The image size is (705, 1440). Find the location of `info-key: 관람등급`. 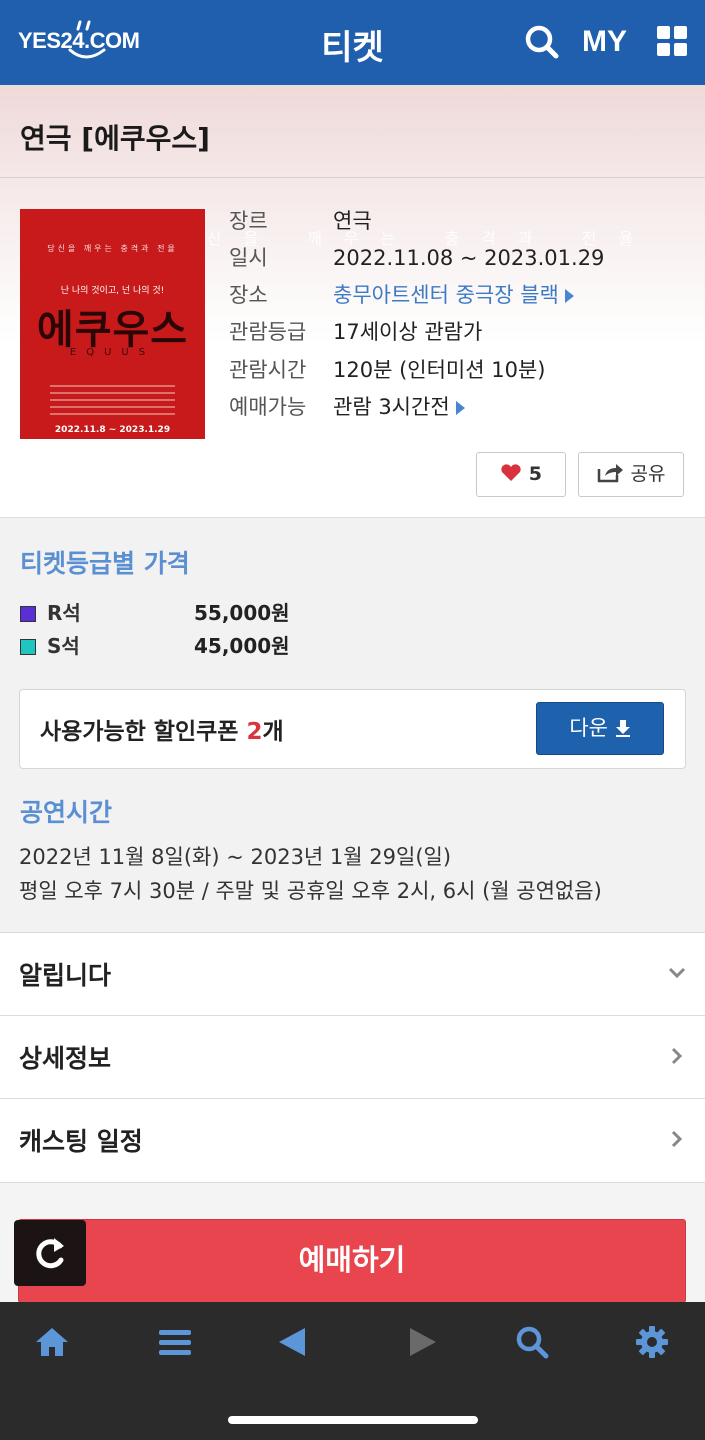

info-key: 관람등급 is located at coordinates (268, 332).